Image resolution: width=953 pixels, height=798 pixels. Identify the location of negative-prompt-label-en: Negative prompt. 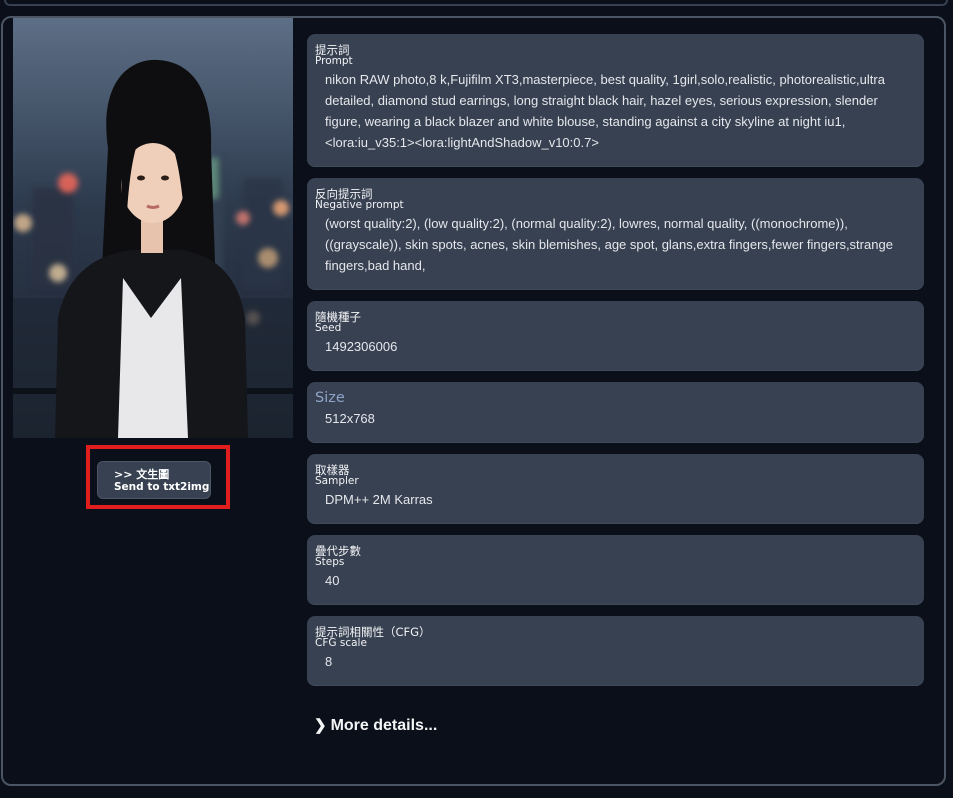
(359, 205).